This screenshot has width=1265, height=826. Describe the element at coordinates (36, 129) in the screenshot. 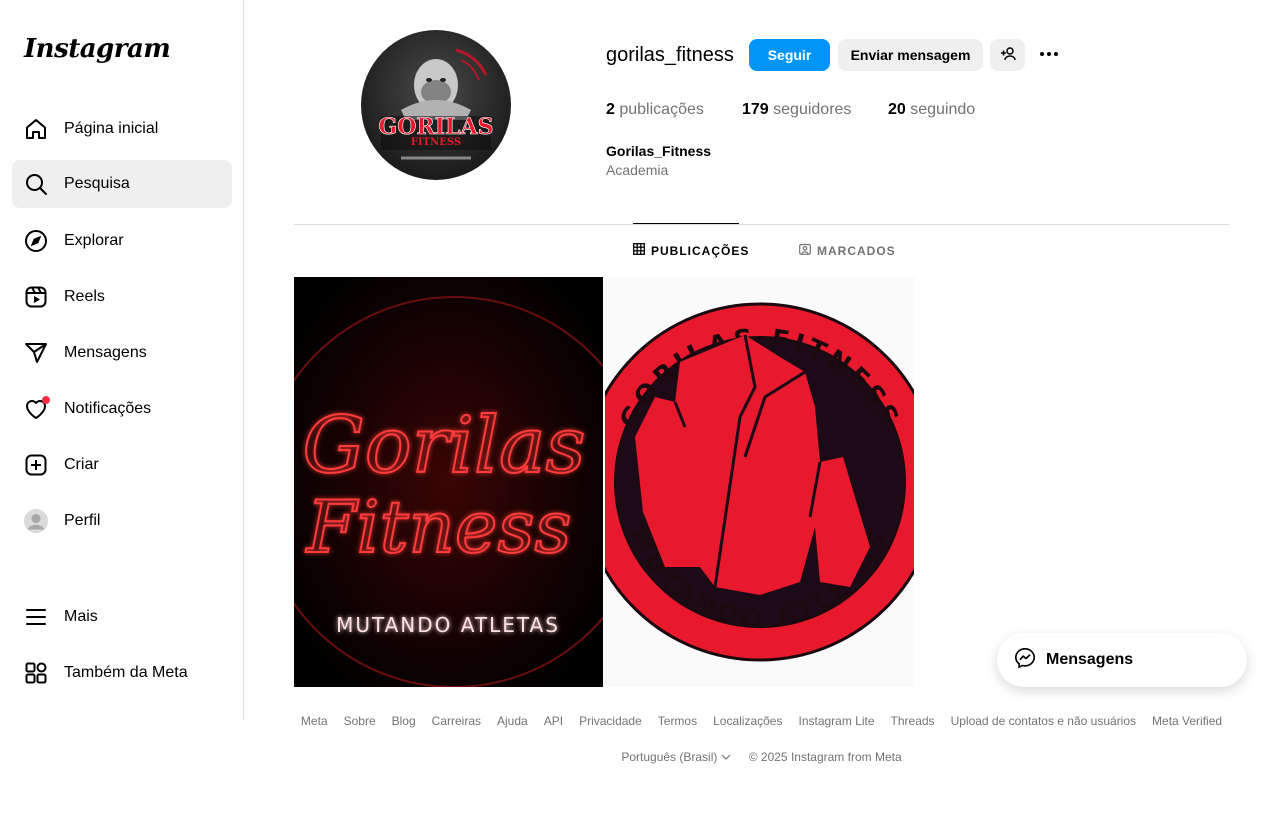

I see `home-icon` at that location.